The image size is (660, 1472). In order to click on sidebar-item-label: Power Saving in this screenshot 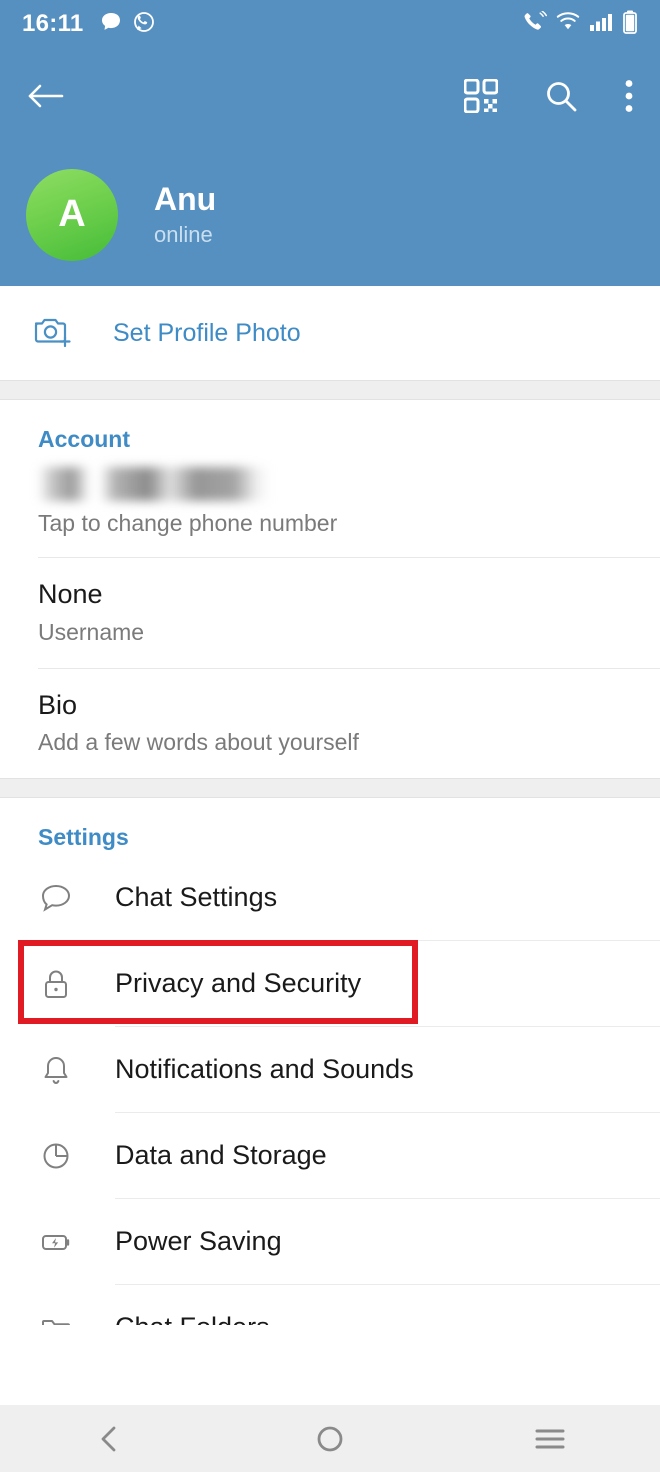, I will do `click(198, 1241)`.